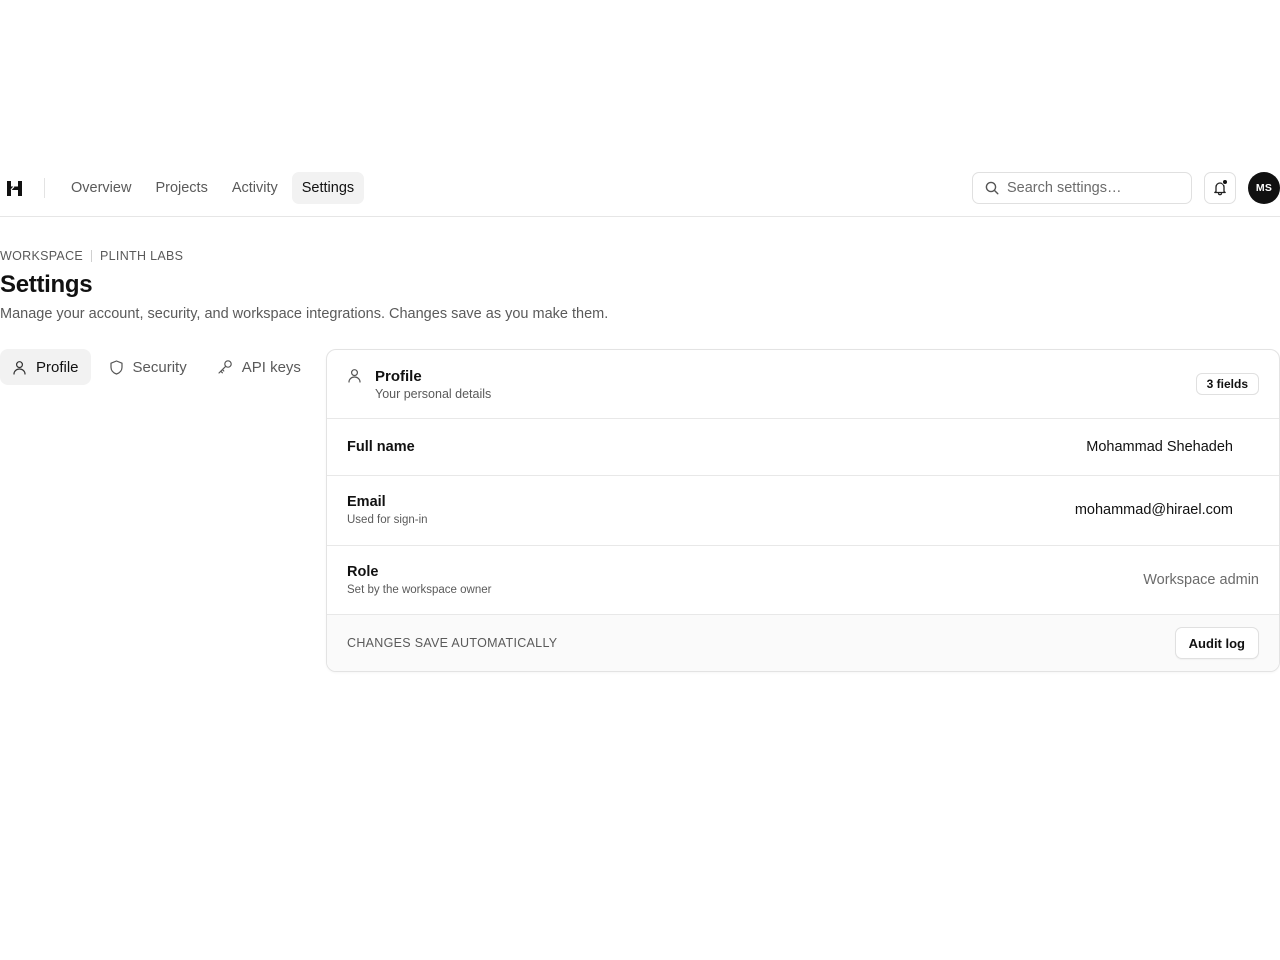 The width and height of the screenshot is (1280, 960). What do you see at coordinates (1092, 188) in the screenshot?
I see `search-input` at bounding box center [1092, 188].